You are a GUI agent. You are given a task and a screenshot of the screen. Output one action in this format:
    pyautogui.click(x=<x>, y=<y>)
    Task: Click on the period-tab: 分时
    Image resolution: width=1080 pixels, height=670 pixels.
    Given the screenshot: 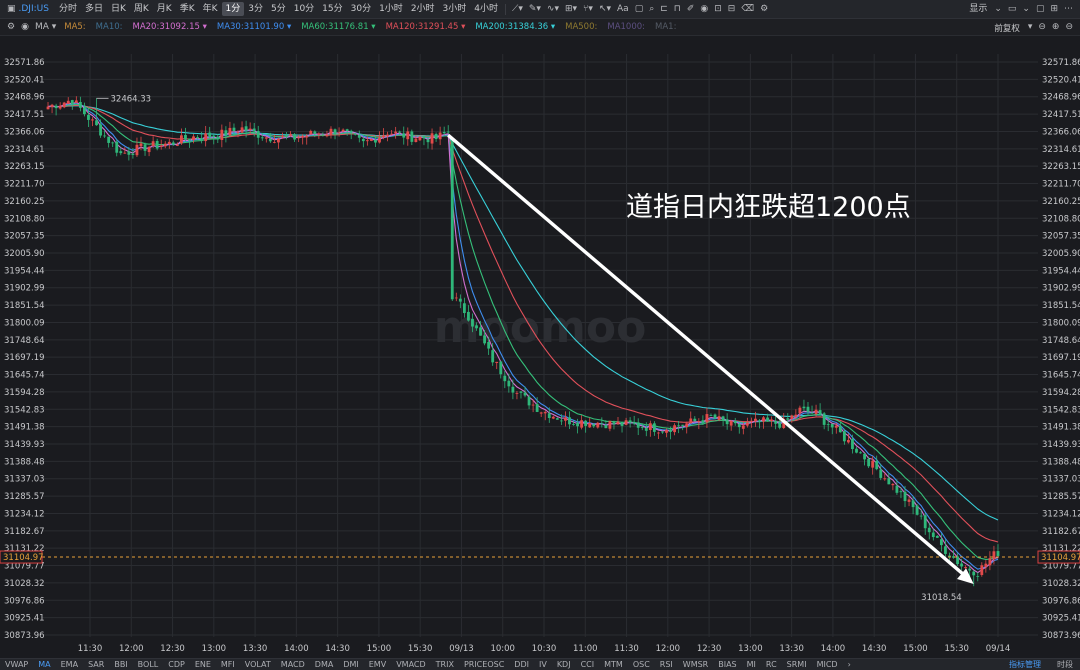 What is the action you would take?
    pyautogui.click(x=68, y=9)
    